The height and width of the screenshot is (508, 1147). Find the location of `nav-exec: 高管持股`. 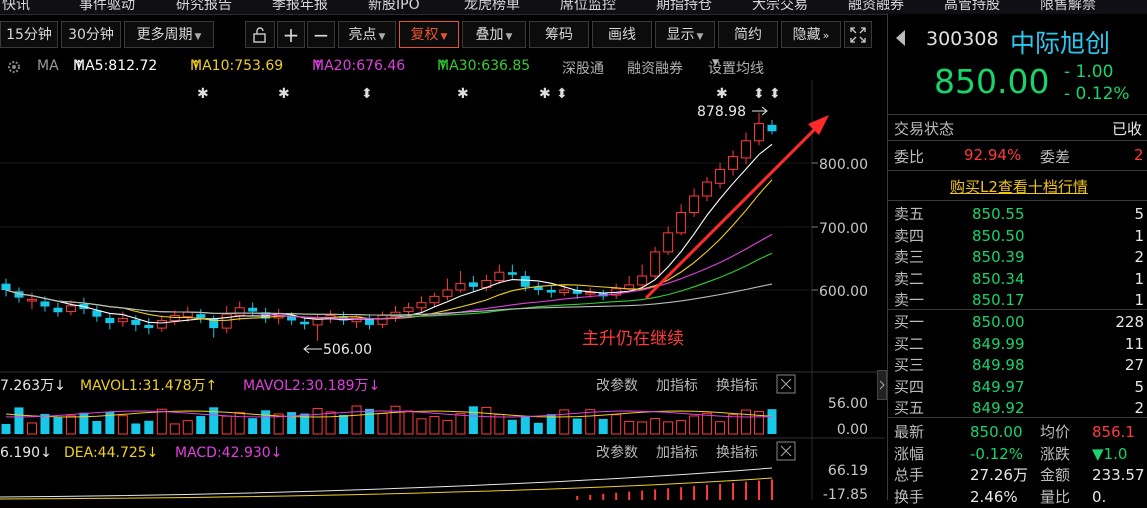

nav-exec: 高管持股 is located at coordinates (972, 7).